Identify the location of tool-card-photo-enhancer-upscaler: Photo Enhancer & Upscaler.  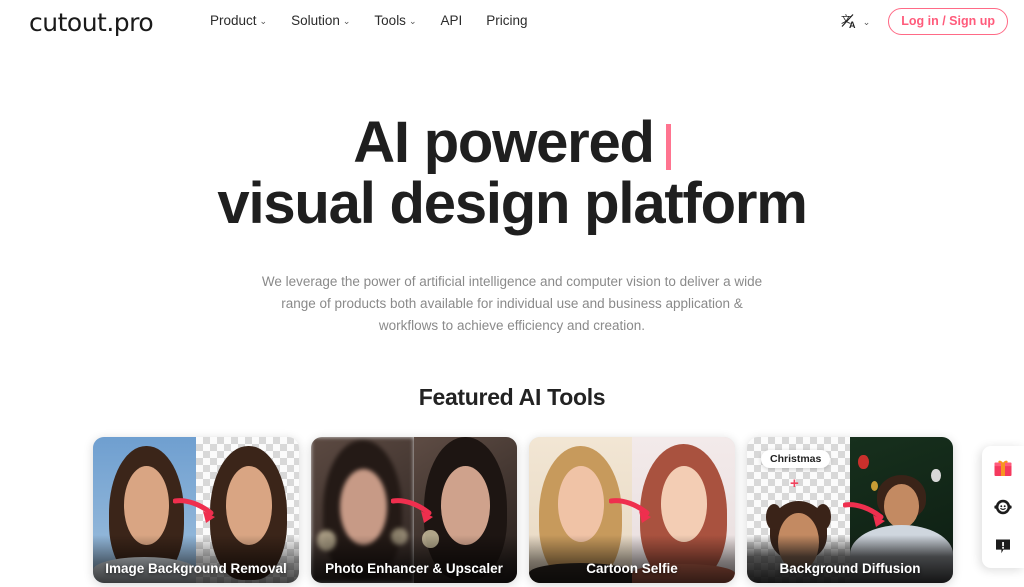
(414, 510).